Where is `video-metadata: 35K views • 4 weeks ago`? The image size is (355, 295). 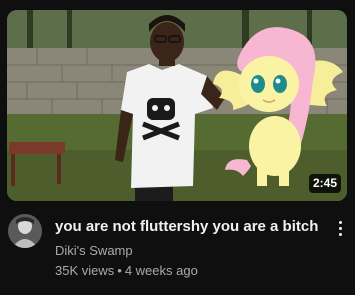
video-metadata: 35K views • 4 weeks ago is located at coordinates (126, 270).